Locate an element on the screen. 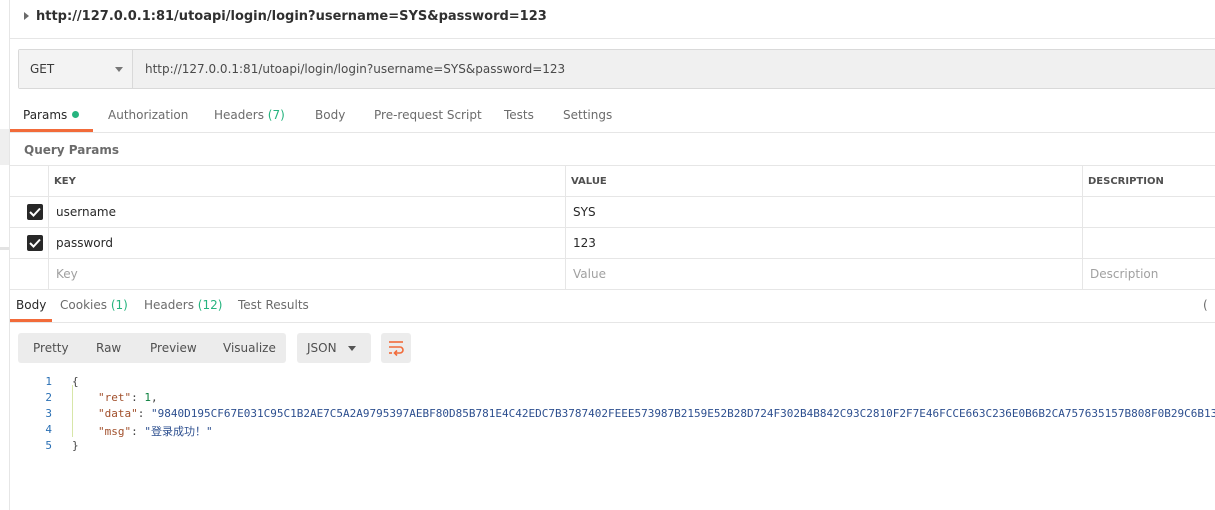 This screenshot has width=1215, height=510. tab-params: Params is located at coordinates (51, 115).